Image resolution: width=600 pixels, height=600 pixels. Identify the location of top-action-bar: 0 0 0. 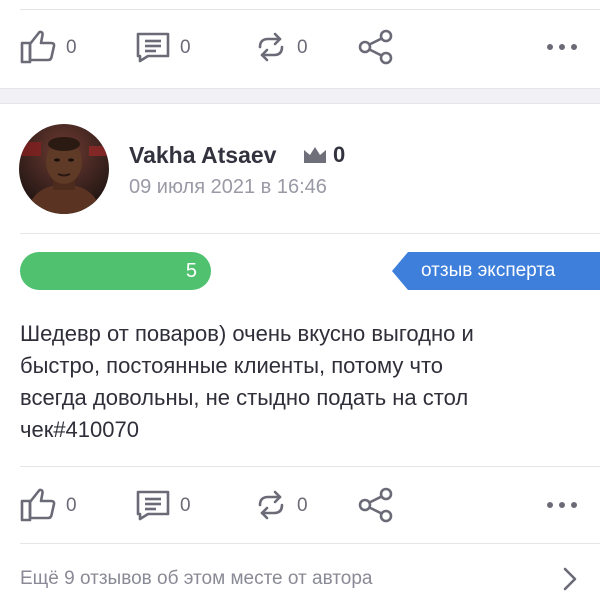
(300, 47).